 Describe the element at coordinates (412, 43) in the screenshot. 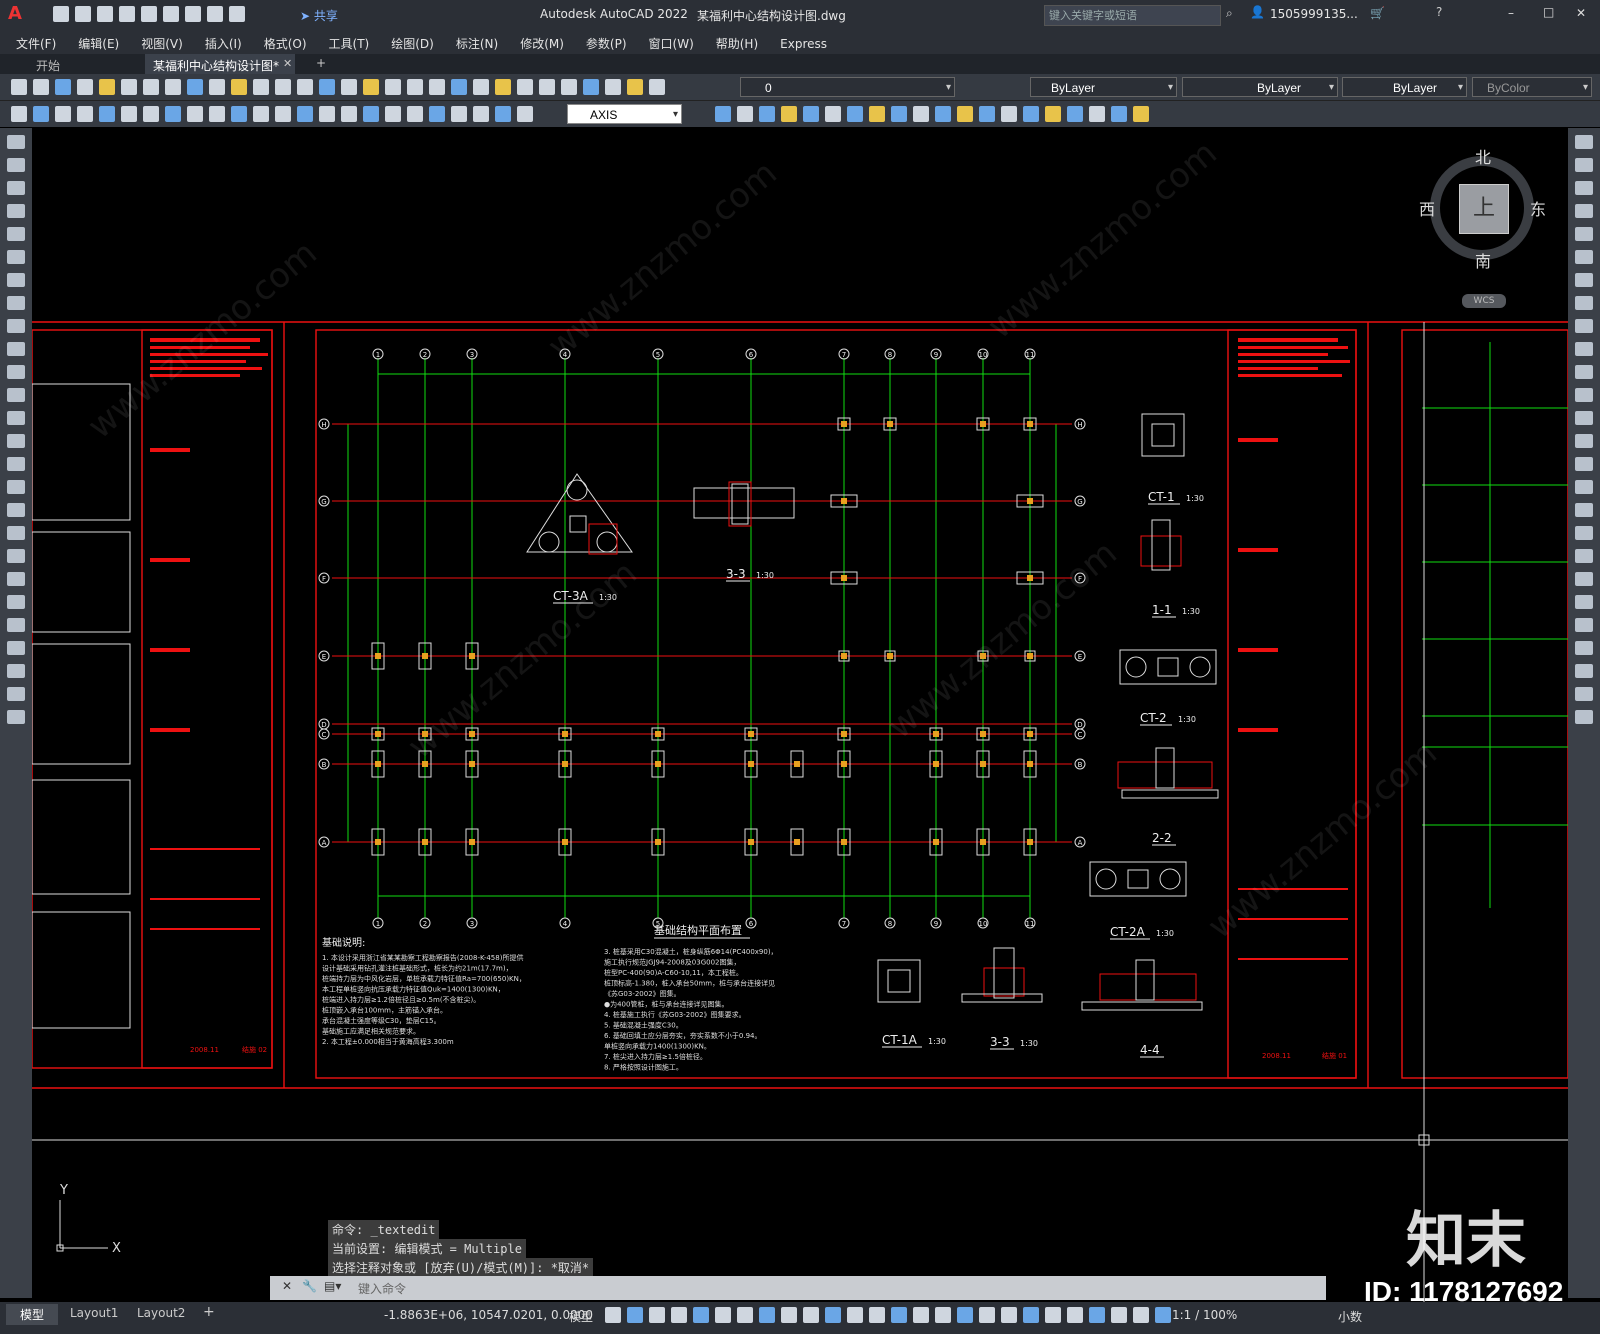

I see `menu-item-6: 绘图(D)` at that location.